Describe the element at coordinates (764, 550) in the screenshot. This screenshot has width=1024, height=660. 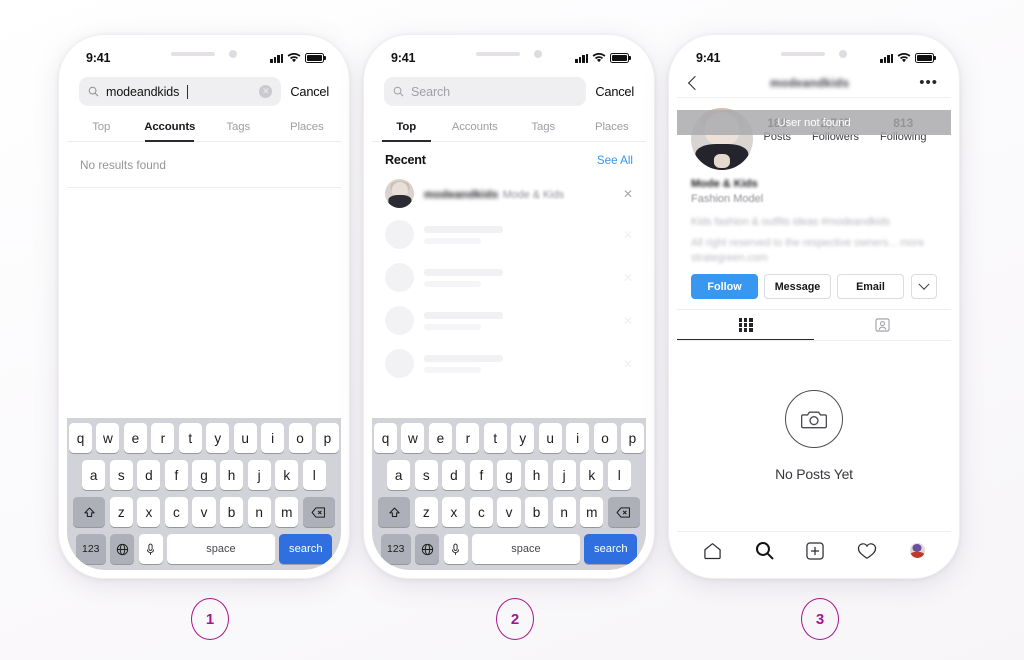
I see `search-icon` at that location.